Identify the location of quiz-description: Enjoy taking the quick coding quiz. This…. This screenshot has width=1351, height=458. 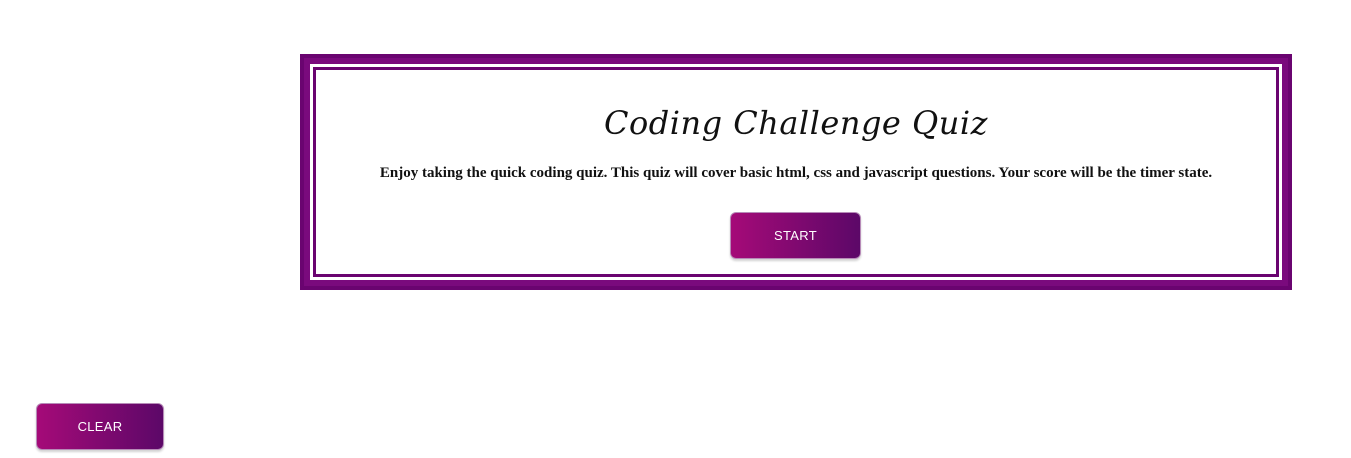
(796, 173).